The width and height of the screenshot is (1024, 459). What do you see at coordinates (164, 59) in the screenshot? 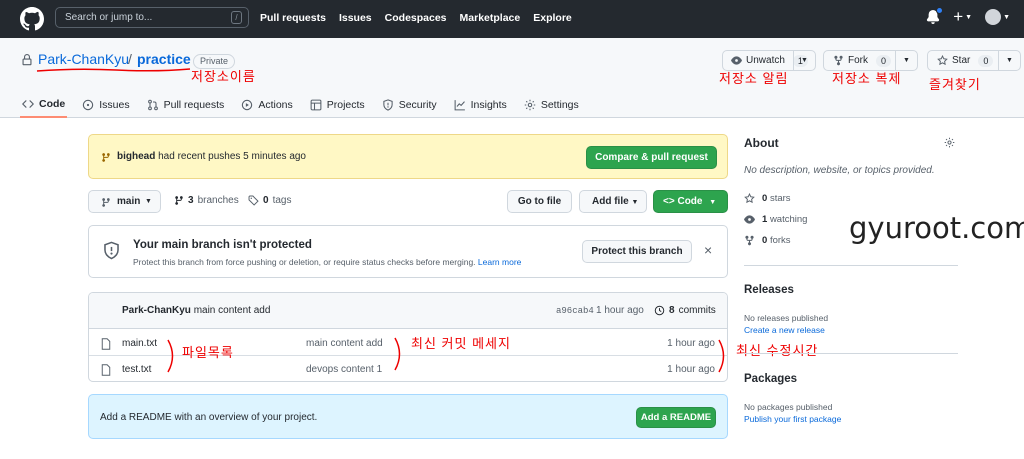
I see `repo-name-link: practice` at bounding box center [164, 59].